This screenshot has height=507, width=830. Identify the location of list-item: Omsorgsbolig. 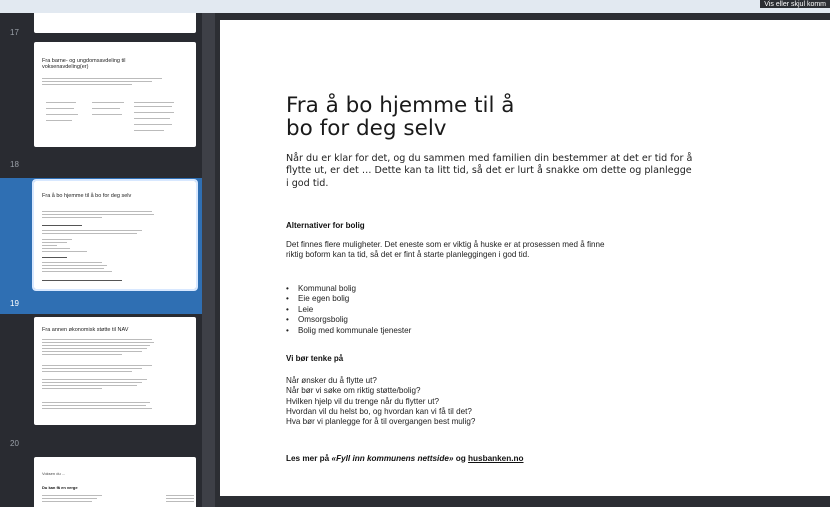
(348, 320).